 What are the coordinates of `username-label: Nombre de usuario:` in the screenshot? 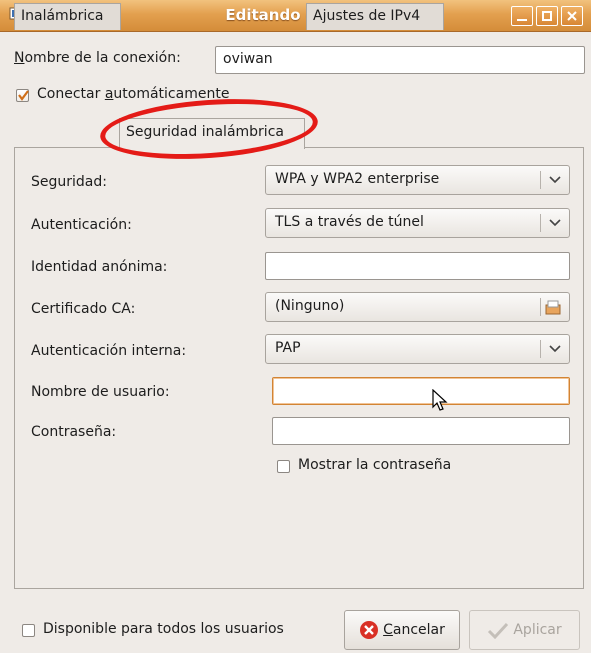 It's located at (100, 392).